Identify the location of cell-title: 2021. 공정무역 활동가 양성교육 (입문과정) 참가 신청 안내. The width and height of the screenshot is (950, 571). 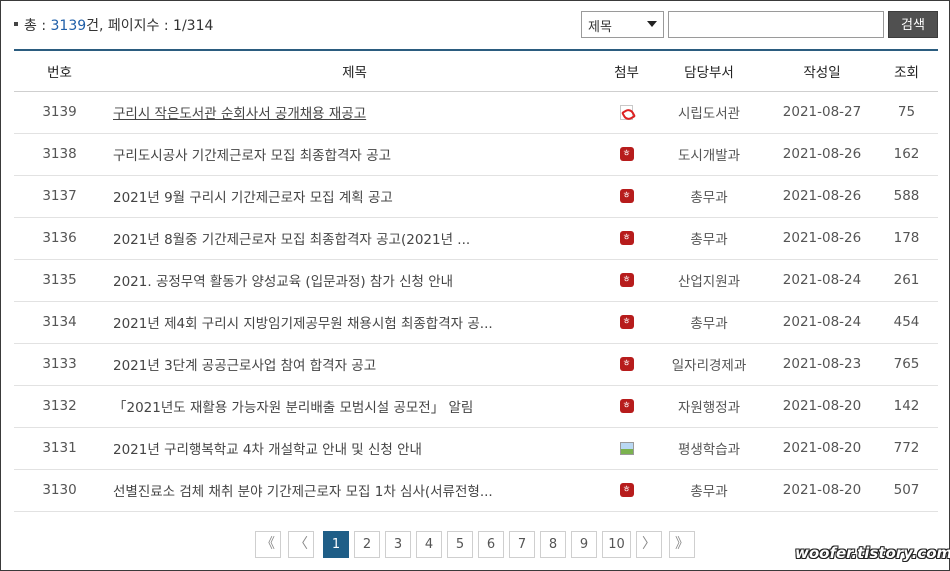
(354, 280).